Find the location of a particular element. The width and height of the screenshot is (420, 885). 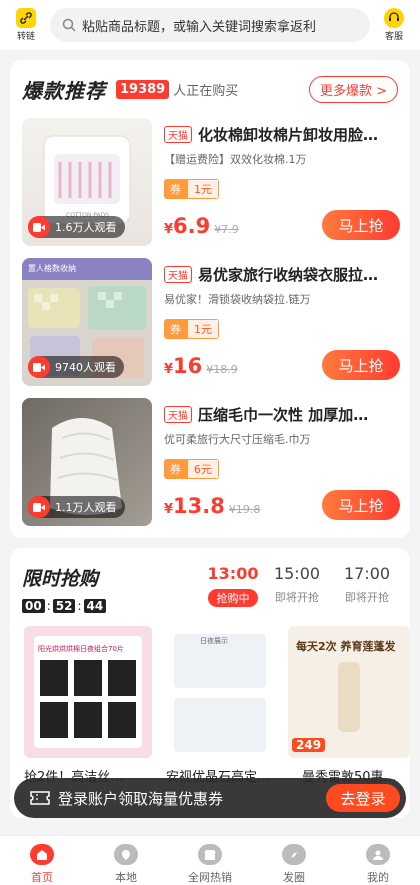

timer-minutes: 52 is located at coordinates (64, 606).